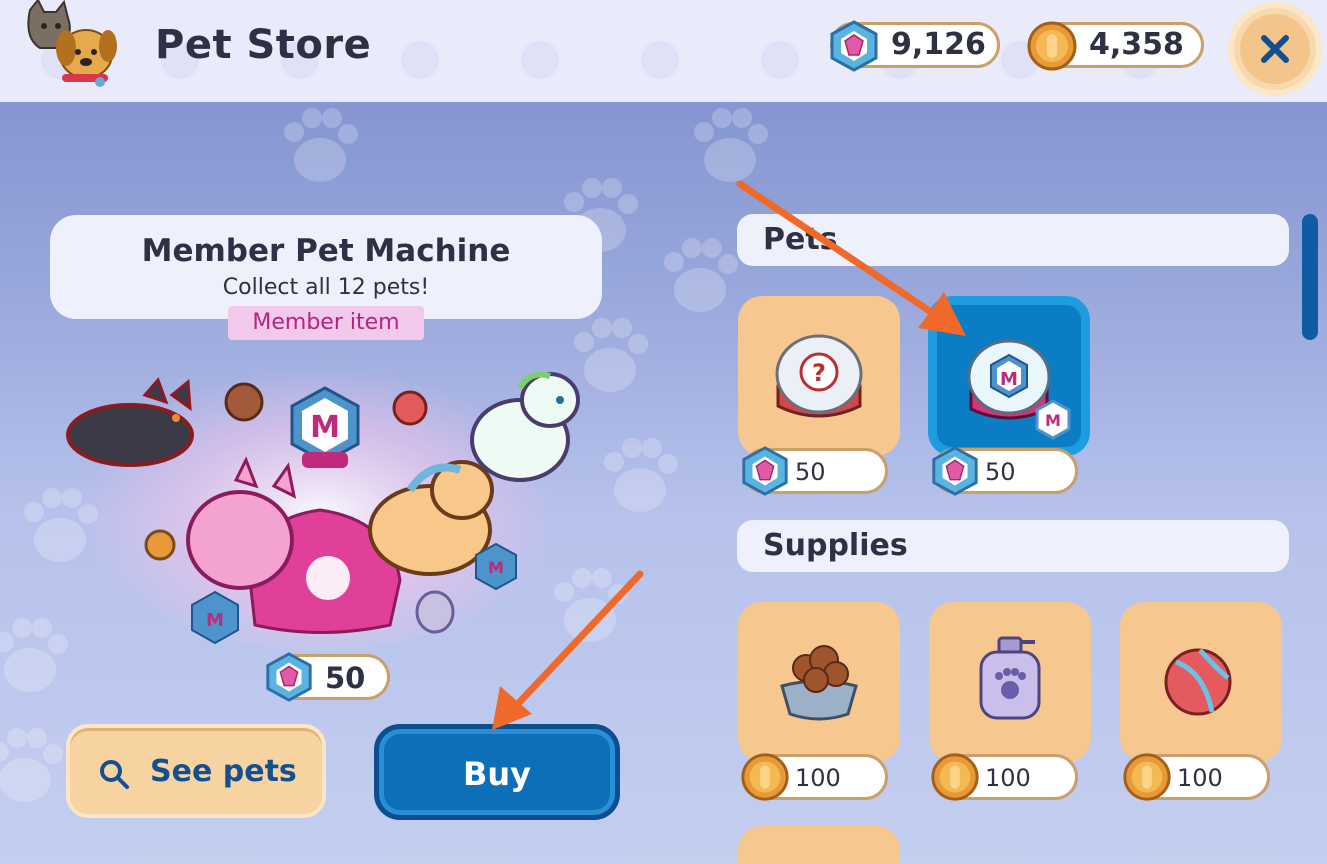  Describe the element at coordinates (326, 323) in the screenshot. I see `member-item-badge: Member item` at that location.